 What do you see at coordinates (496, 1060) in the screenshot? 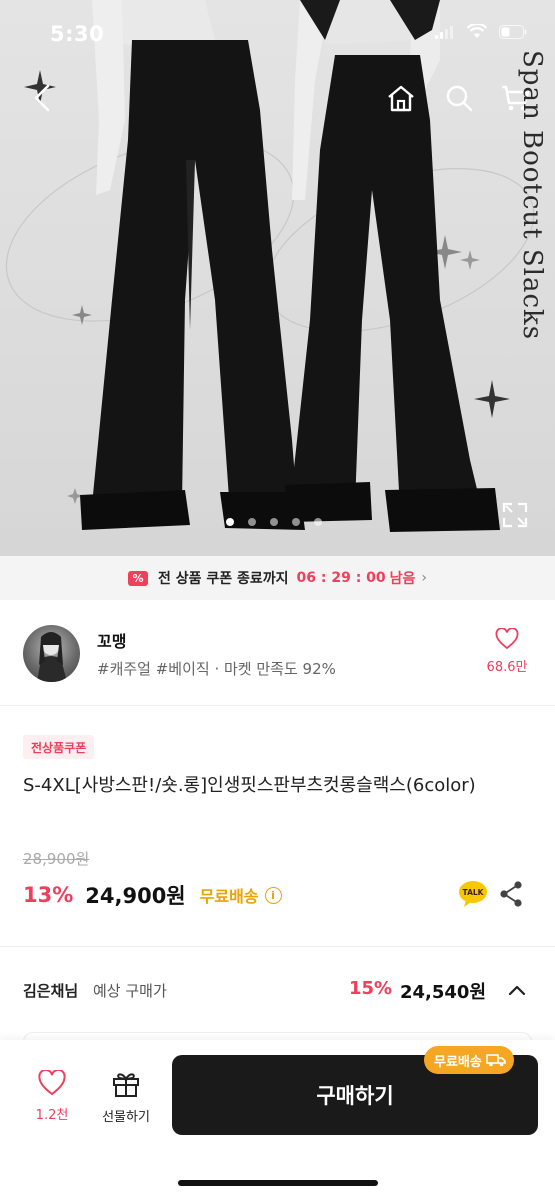
I see `truck-icon` at bounding box center [496, 1060].